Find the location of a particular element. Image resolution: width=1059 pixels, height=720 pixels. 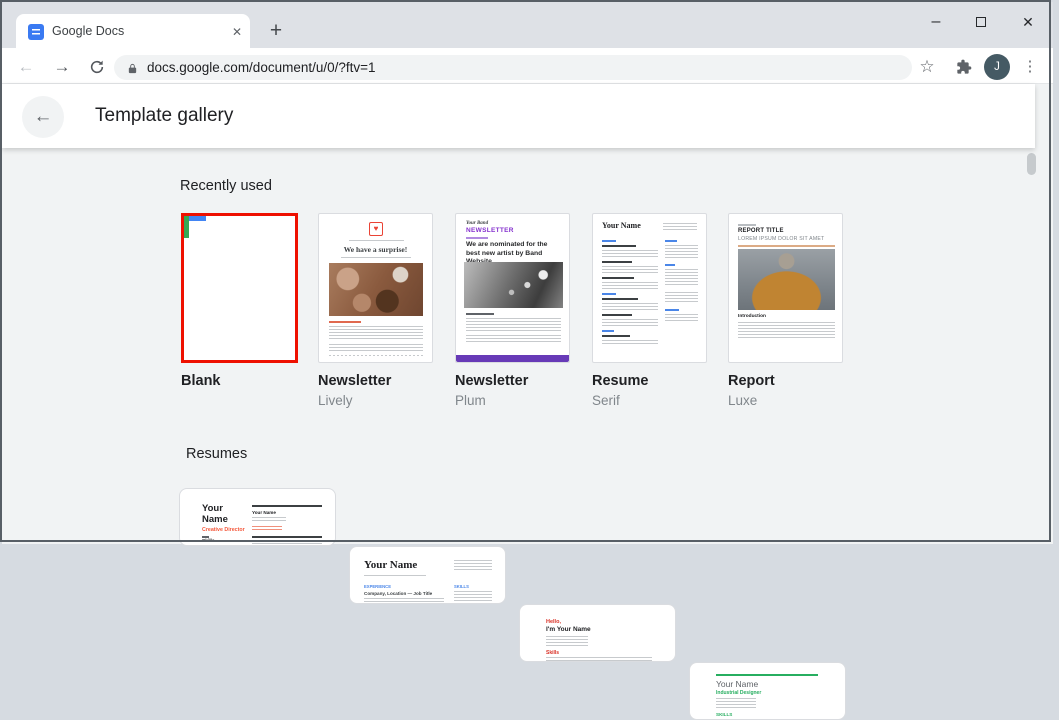

section-heading-resumes: Resumes is located at coordinates (217, 454).